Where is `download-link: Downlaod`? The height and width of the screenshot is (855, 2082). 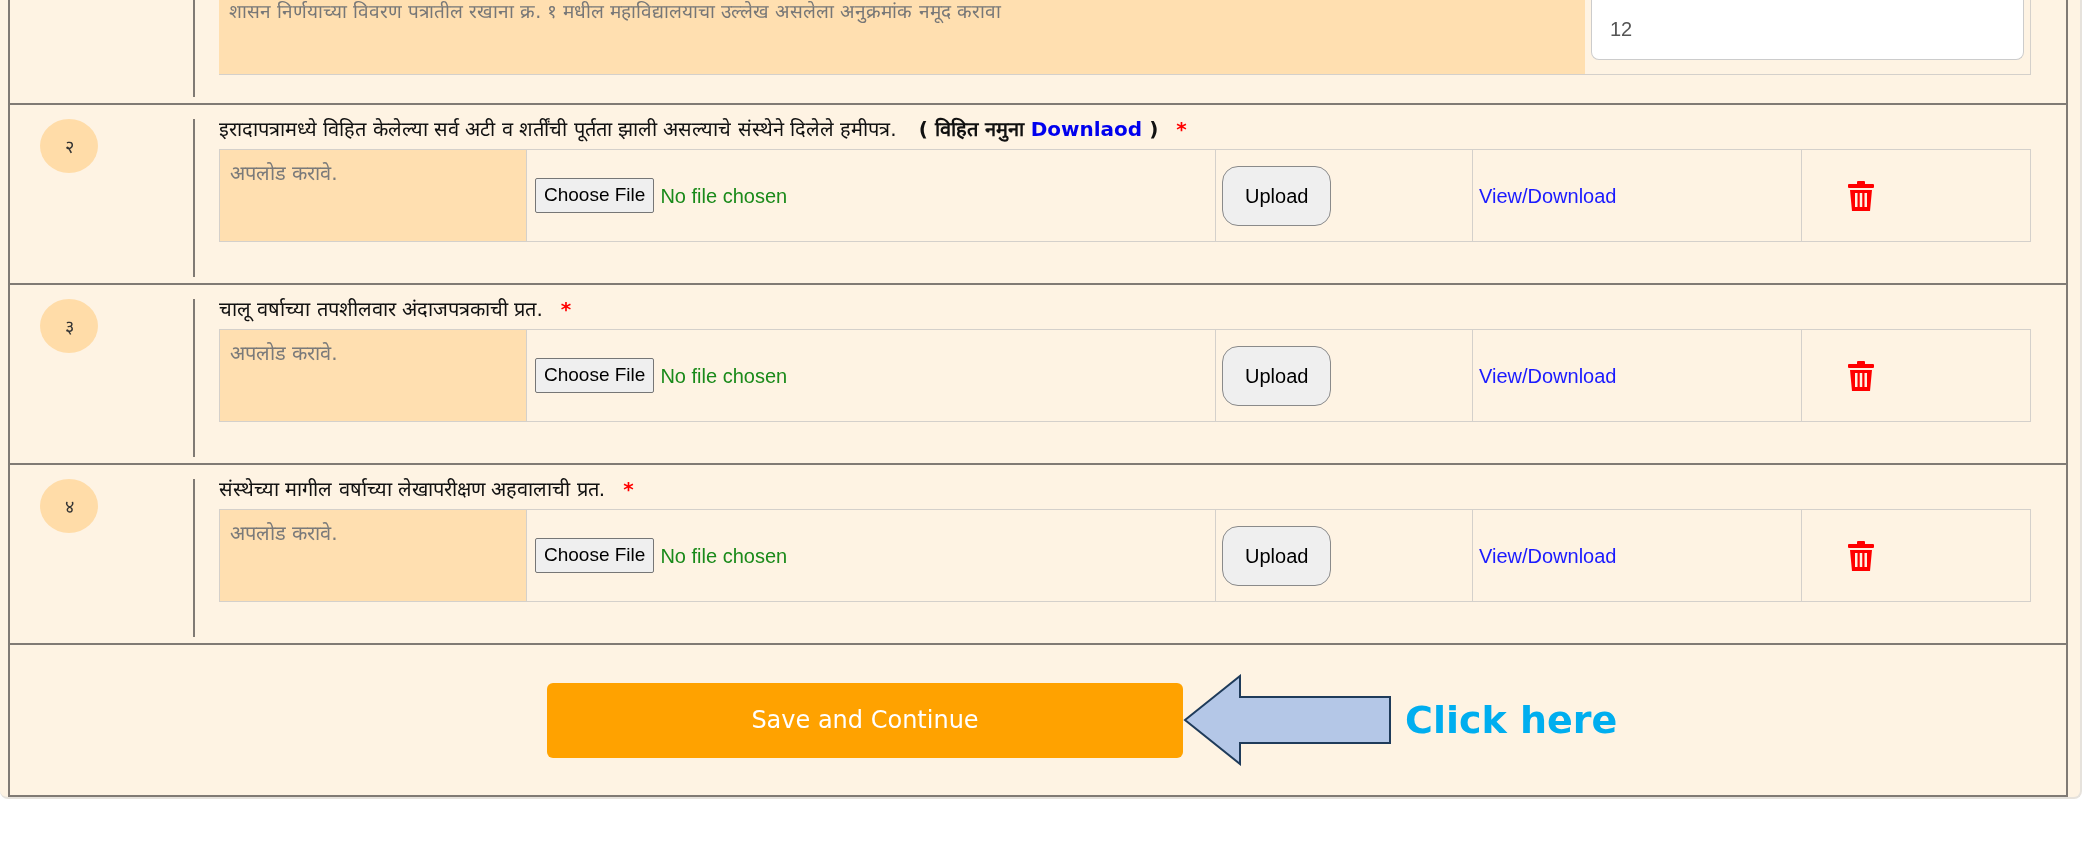
download-link: Downlaod is located at coordinates (1086, 129).